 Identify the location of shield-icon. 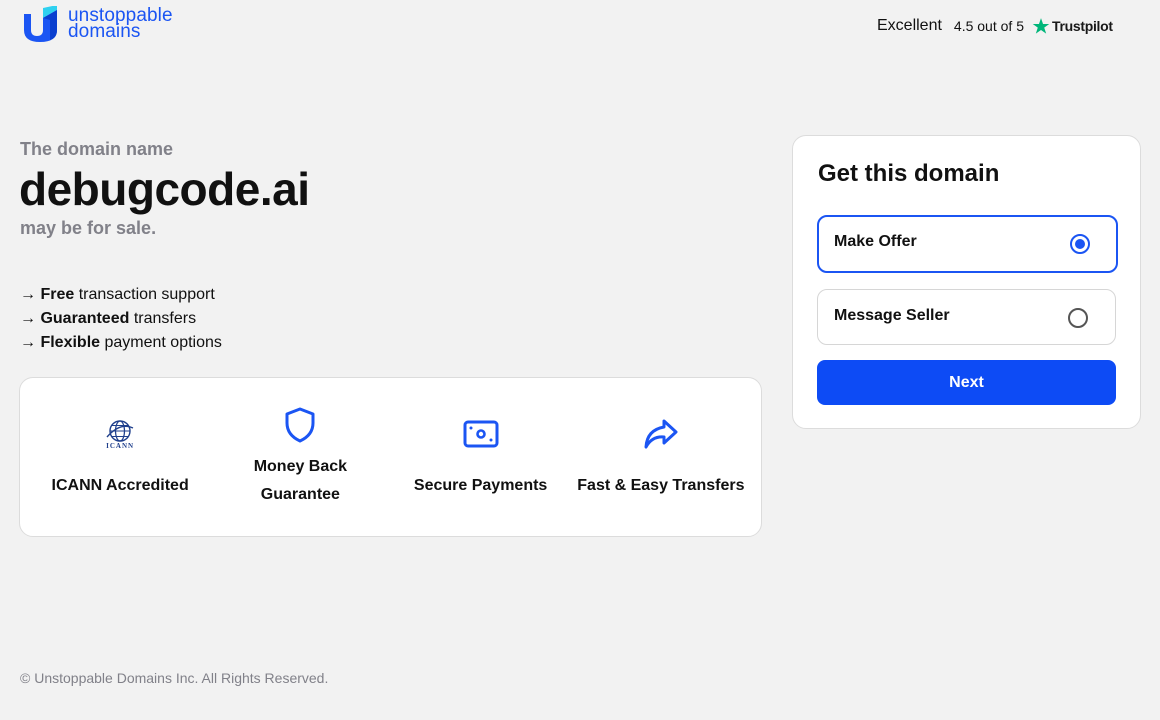
(300, 425).